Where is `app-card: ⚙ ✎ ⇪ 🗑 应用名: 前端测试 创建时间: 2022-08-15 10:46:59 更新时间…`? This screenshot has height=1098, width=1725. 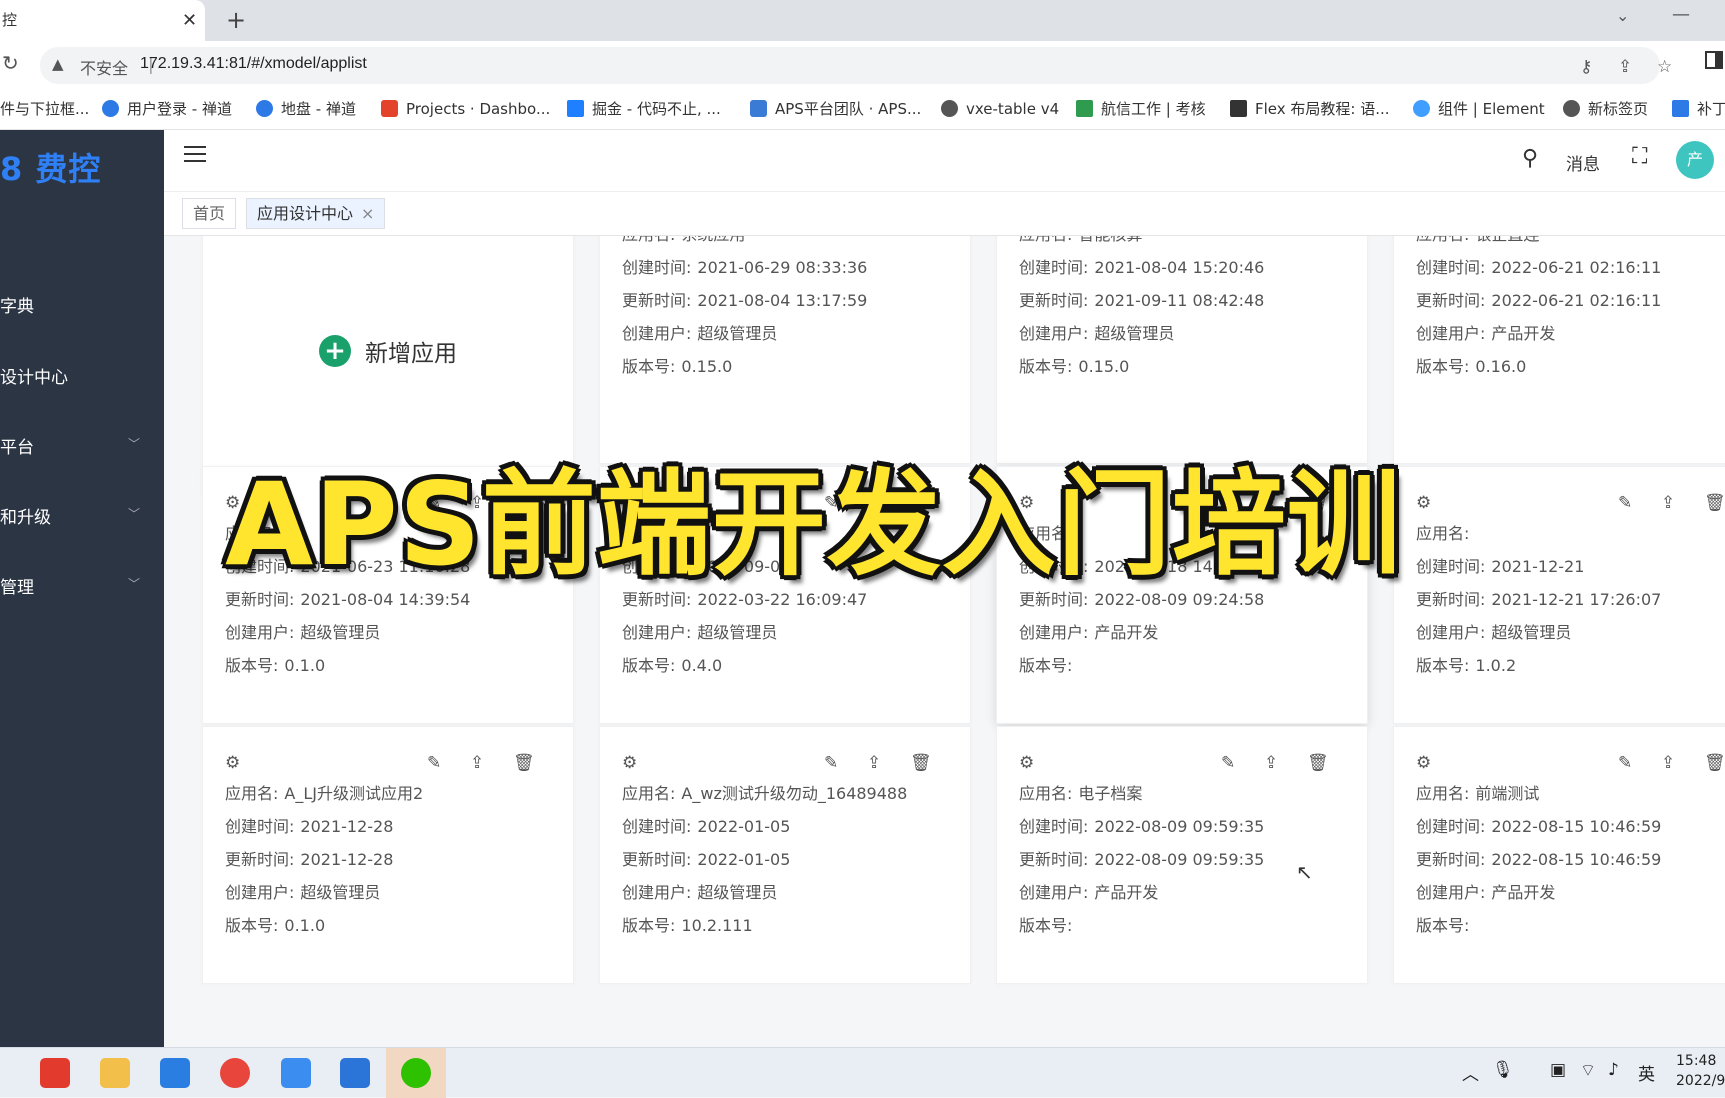
app-card: ⚙ ✎ ⇪ 🗑 应用名: 前端测试 创建时间: 2022-08-15 10:46:59 更新时间… is located at coordinates (1559, 855).